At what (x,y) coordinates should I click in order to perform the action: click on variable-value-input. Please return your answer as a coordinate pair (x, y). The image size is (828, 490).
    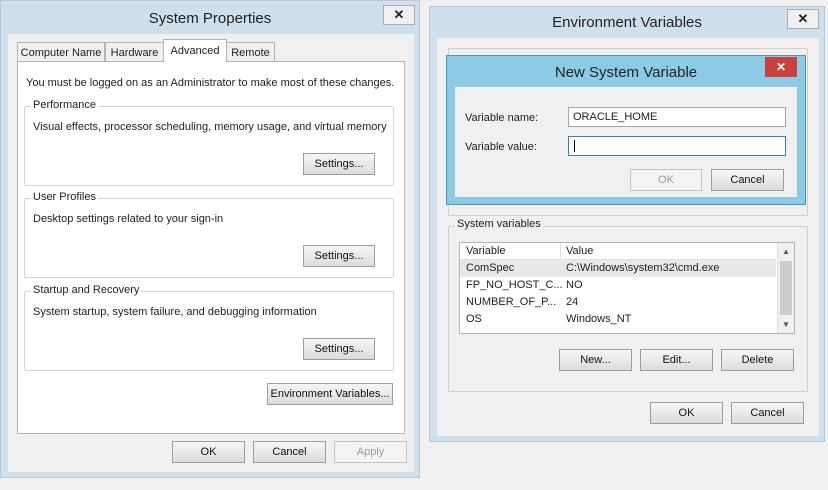
    Looking at the image, I should click on (677, 146).